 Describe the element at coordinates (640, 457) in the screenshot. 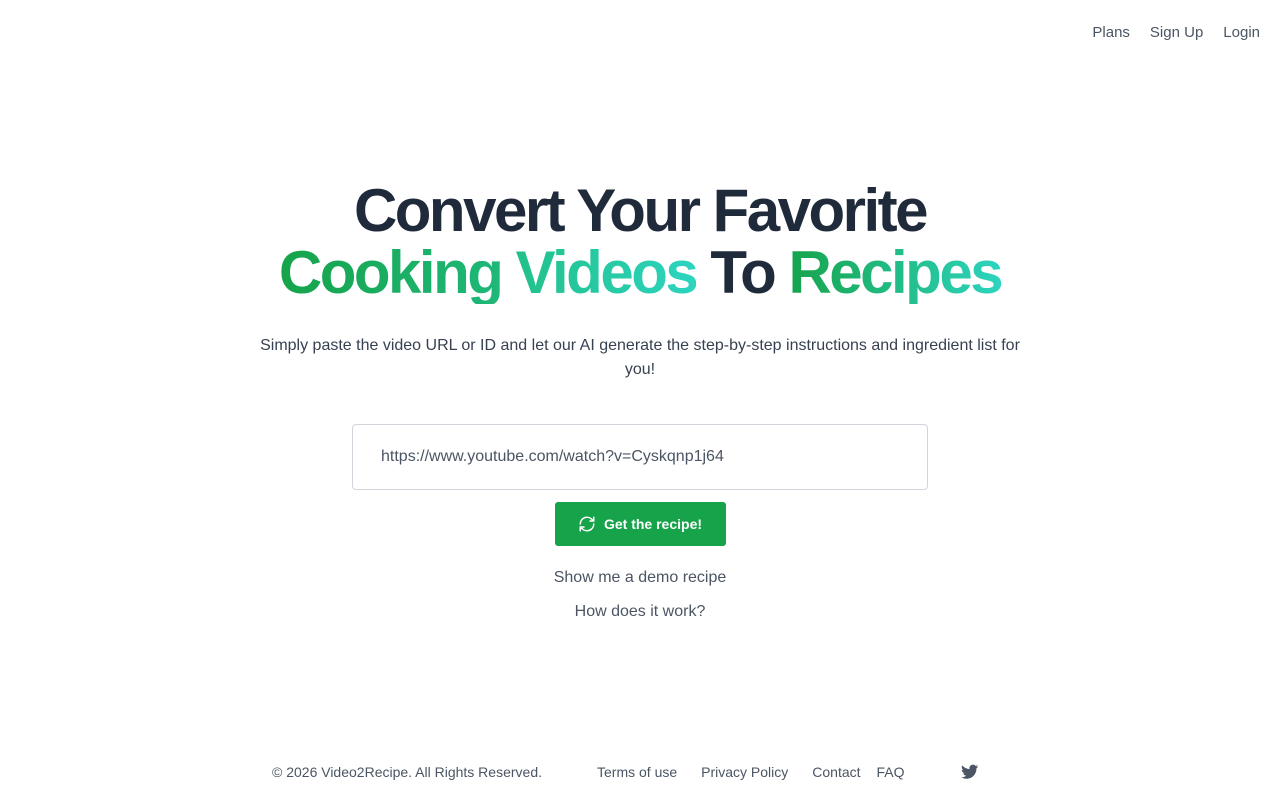

I see `video-url-input` at that location.